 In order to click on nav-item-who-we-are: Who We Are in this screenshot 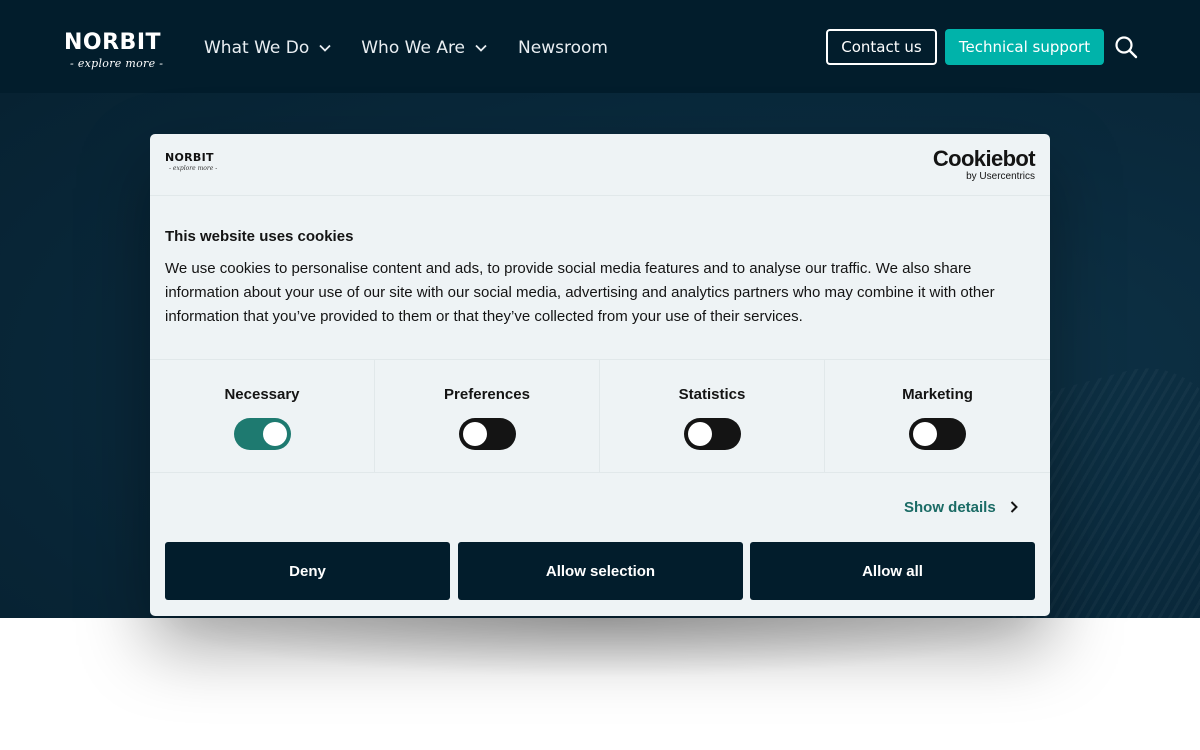, I will do `click(424, 48)`.